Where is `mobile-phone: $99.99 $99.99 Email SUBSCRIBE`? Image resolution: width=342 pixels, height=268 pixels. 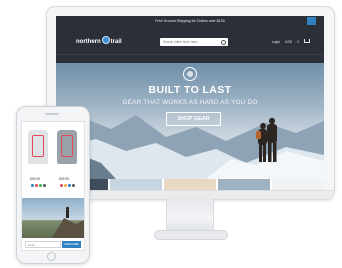
mobile-phone: $99.99 $99.99 Email SUBSCRIBE is located at coordinates (53, 185).